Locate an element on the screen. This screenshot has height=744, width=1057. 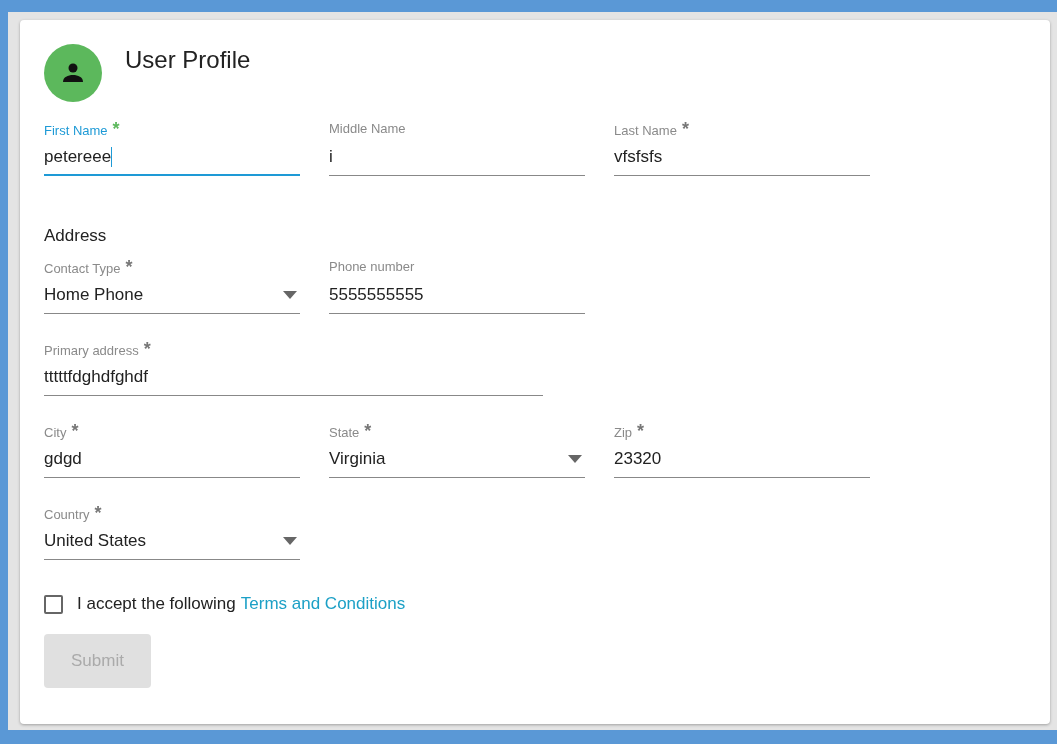
input-field: Phone number 5555555555 is located at coordinates (457, 286).